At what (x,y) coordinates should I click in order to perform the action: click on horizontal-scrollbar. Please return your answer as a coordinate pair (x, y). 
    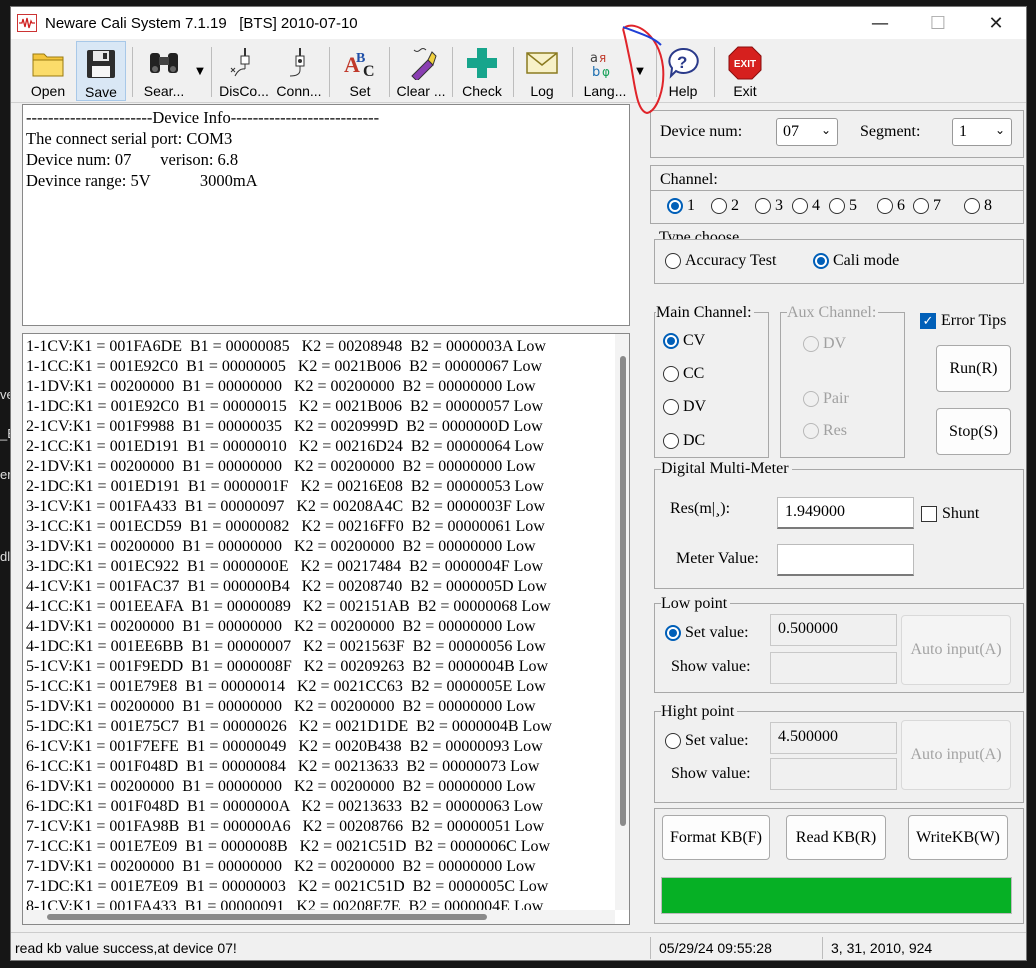
    Looking at the image, I should click on (319, 917).